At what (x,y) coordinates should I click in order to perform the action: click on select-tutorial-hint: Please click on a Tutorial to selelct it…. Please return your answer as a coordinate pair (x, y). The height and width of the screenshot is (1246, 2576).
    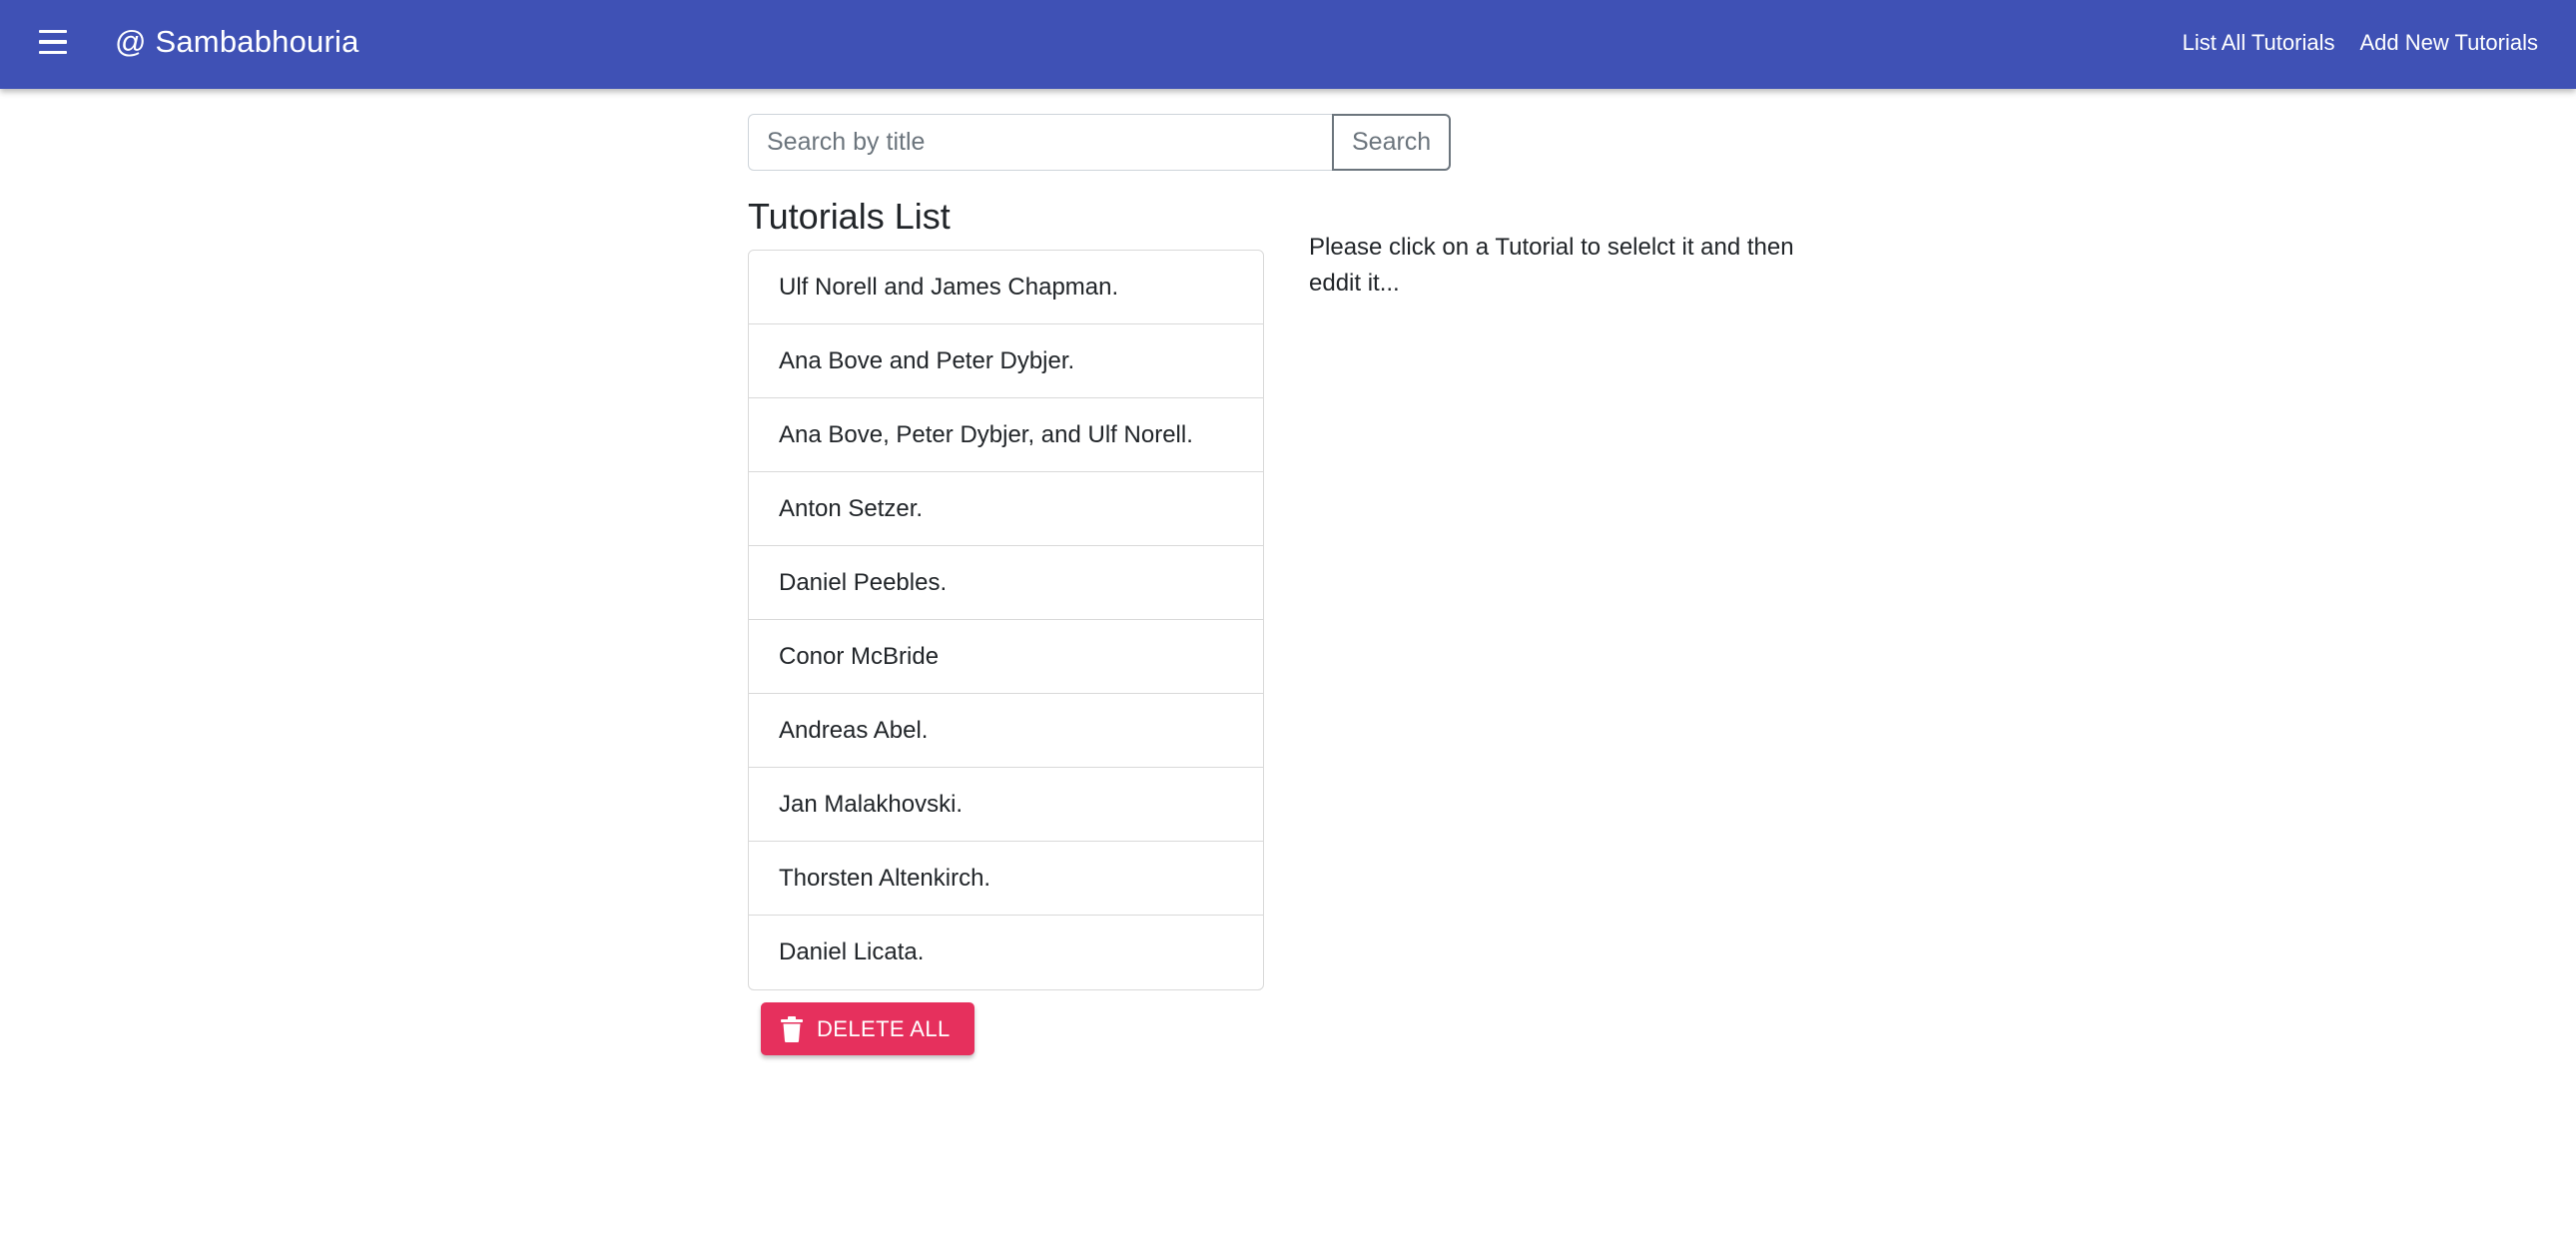
    Looking at the image, I should click on (1551, 265).